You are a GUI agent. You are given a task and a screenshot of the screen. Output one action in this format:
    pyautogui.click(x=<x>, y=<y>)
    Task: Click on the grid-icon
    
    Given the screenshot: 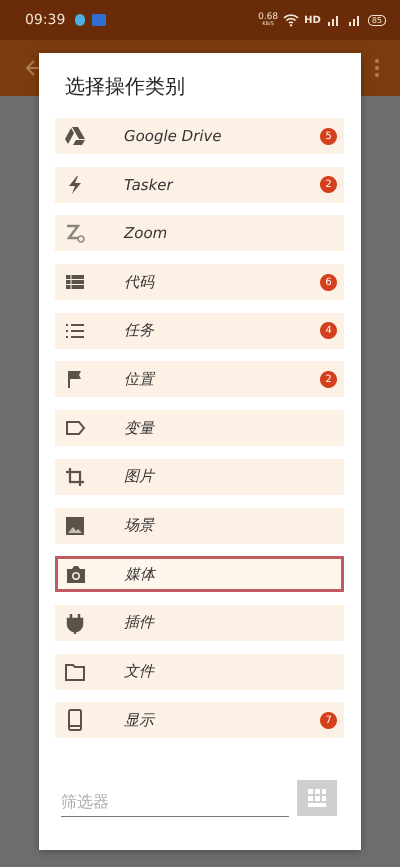 What is the action you would take?
    pyautogui.click(x=317, y=798)
    